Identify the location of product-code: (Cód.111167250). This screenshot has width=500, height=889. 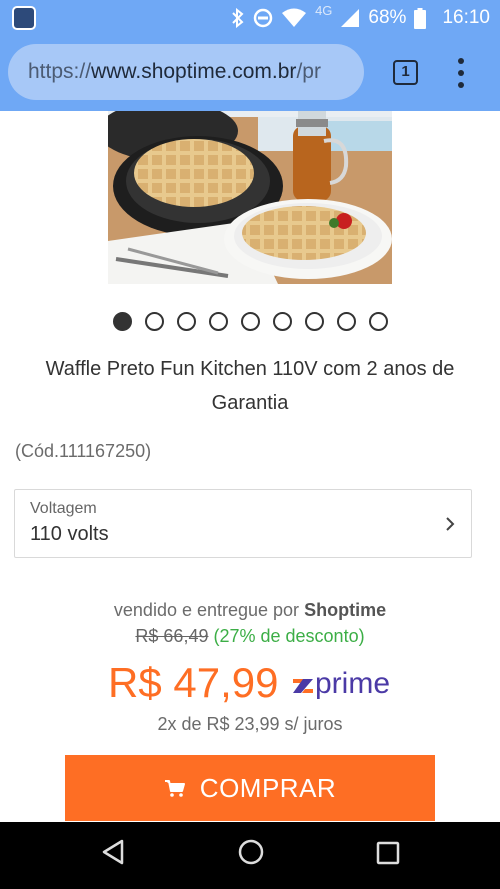
(83, 451).